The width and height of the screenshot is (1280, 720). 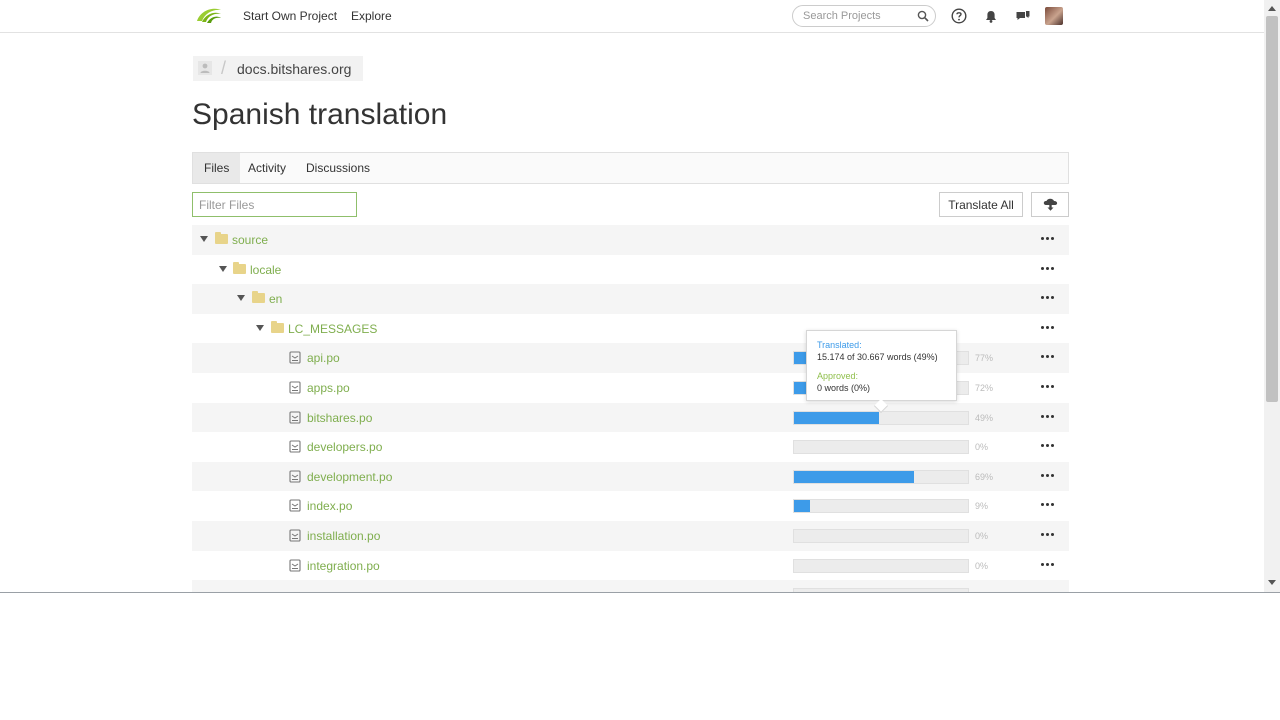 I want to click on tooltip-approved-label: Approved:, so click(x=838, y=376).